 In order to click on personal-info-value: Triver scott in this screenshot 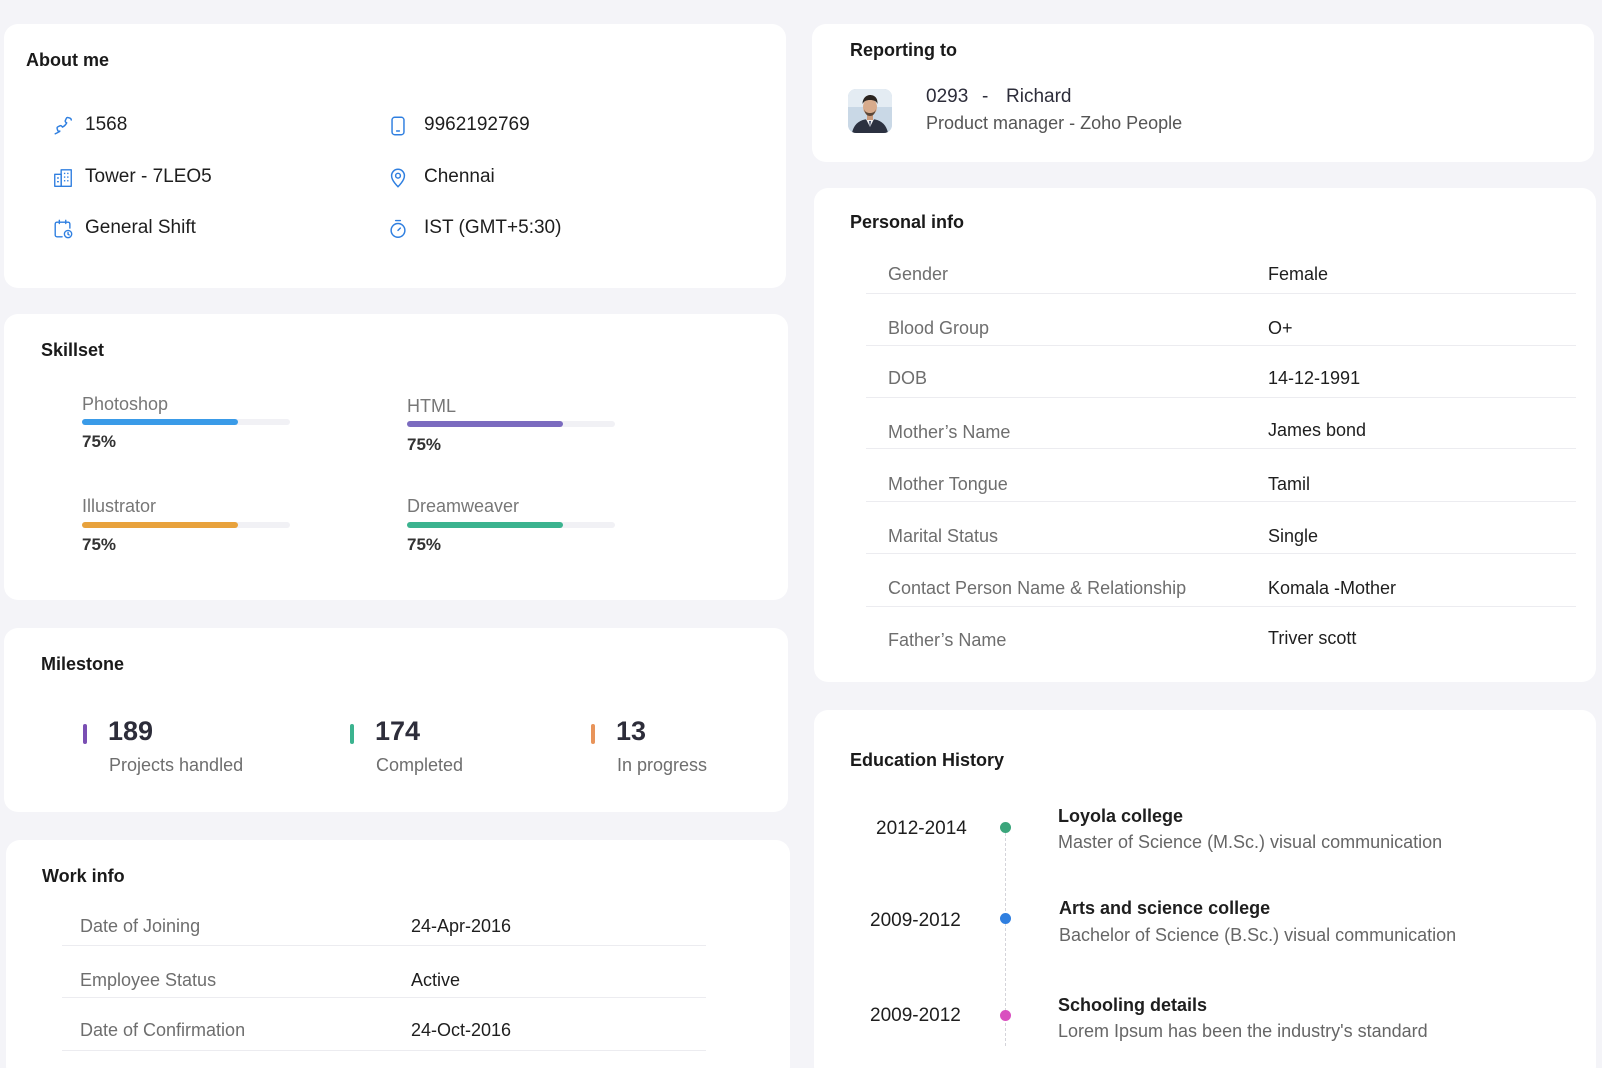, I will do `click(1312, 638)`.